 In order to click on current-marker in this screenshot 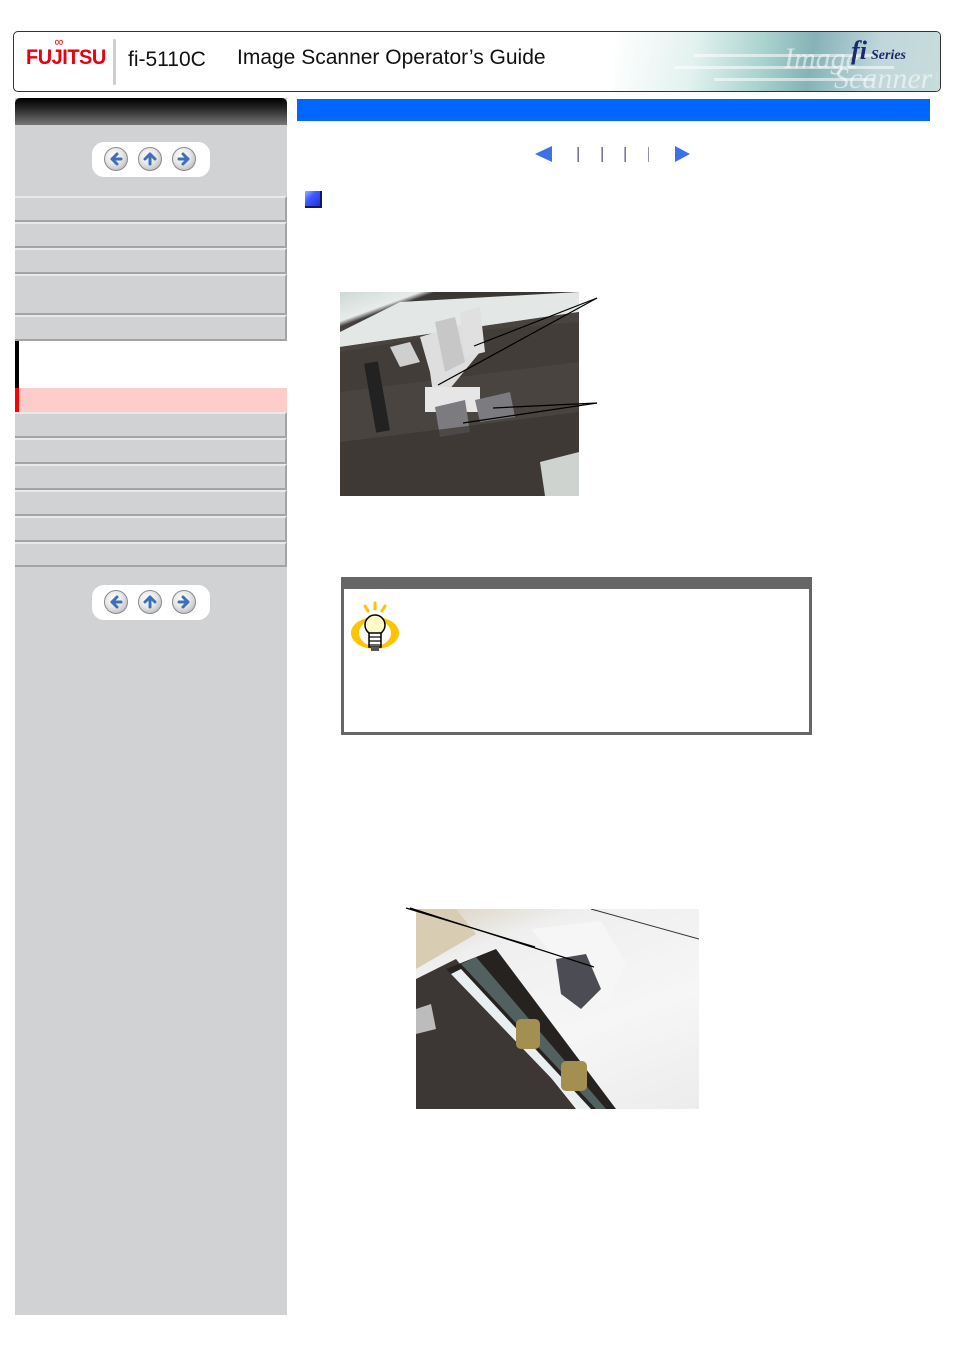, I will do `click(17, 364)`.